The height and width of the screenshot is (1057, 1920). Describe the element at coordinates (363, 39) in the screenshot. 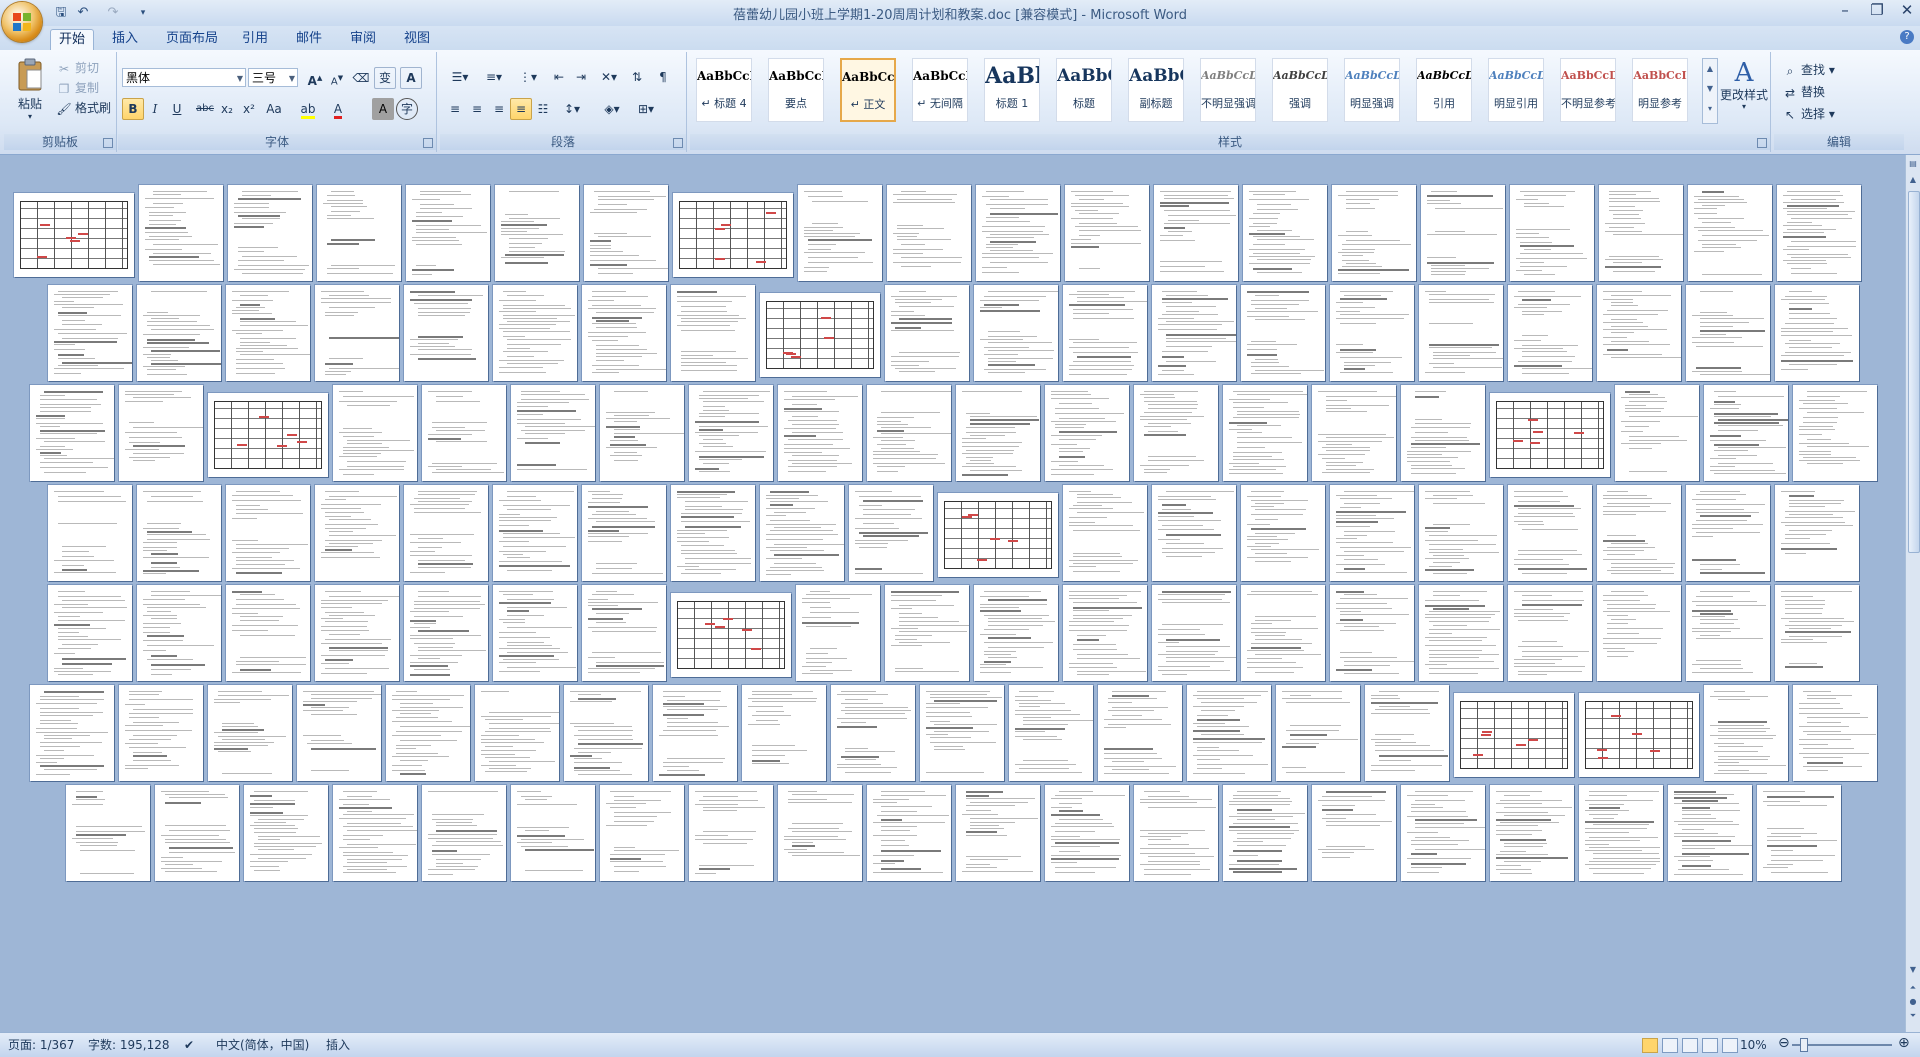

I see `tab-review: 审阅` at that location.